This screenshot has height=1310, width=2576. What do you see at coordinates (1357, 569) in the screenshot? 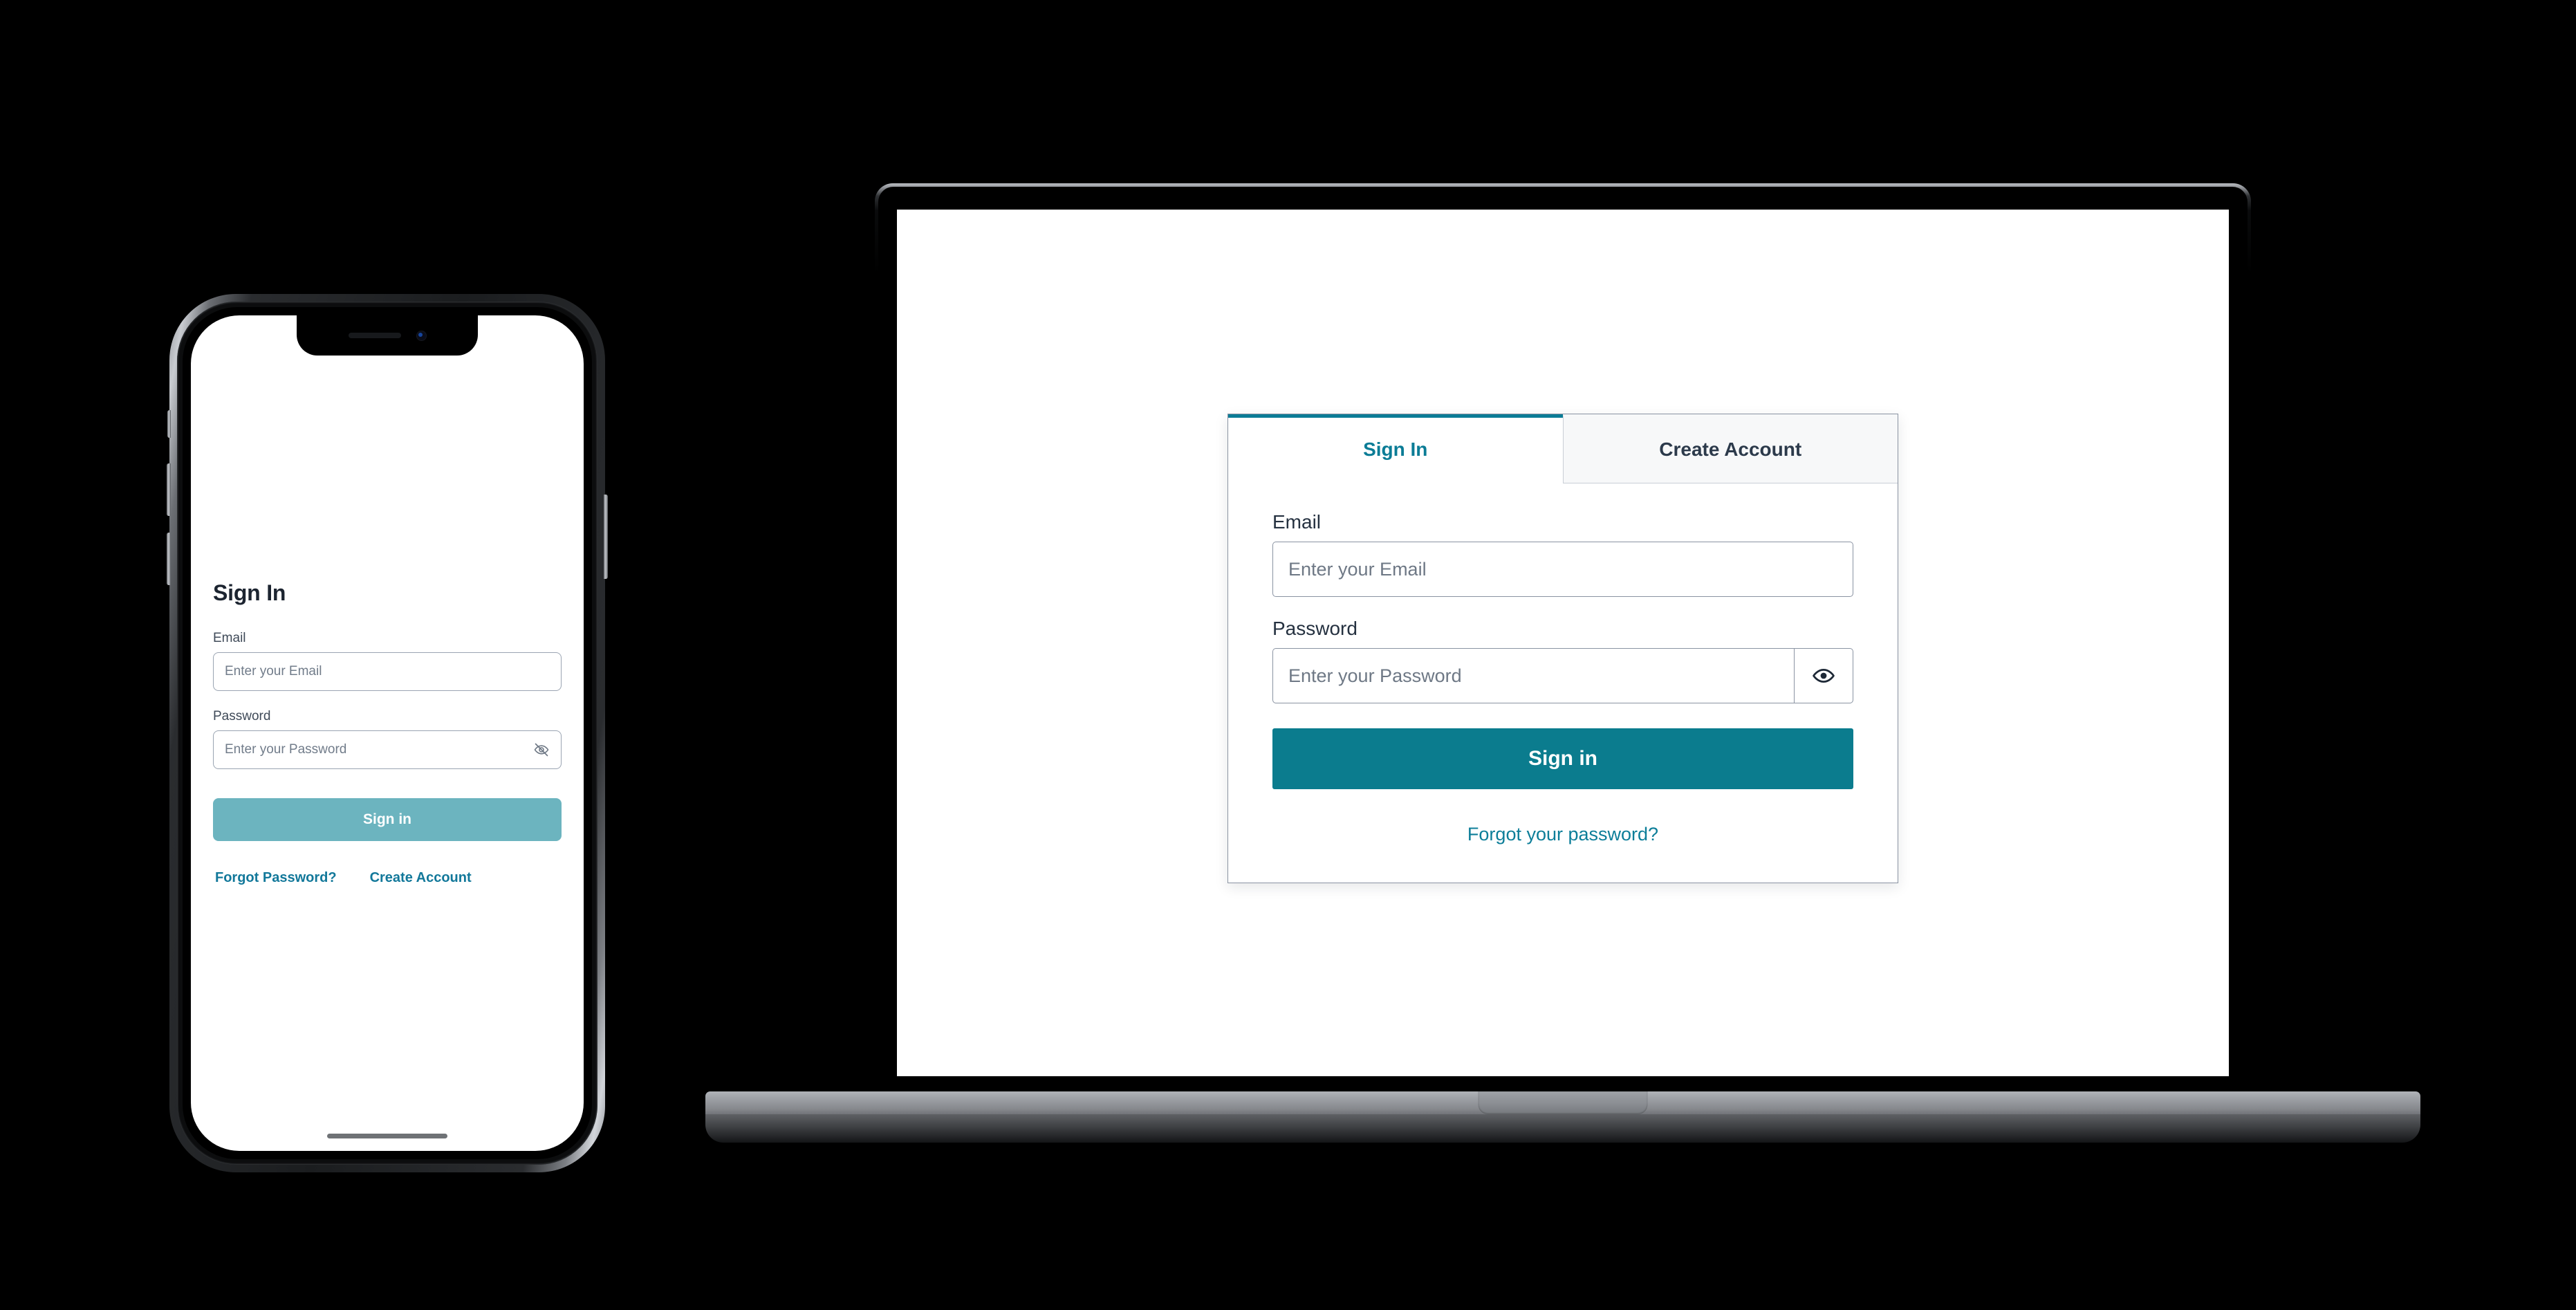
I see `laptop-email-placeholder: Enter your Email` at bounding box center [1357, 569].